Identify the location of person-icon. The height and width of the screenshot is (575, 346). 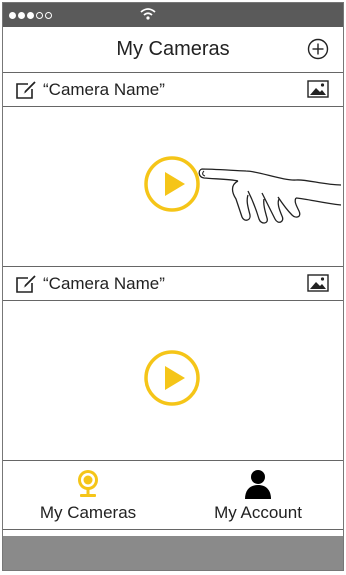
(258, 484).